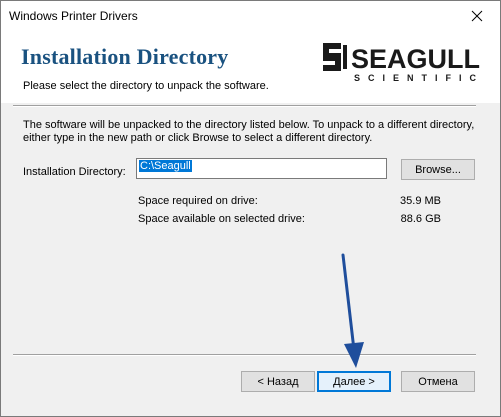 This screenshot has height=417, width=501. What do you see at coordinates (244, 355) in the screenshot?
I see `footer-divider` at bounding box center [244, 355].